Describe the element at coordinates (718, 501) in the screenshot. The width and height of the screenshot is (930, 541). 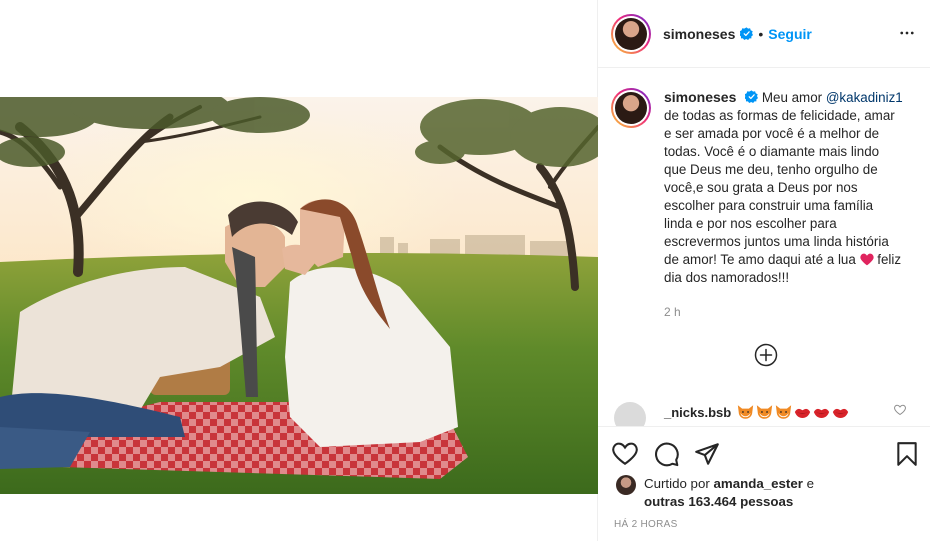
I see `likes-others-link: outras 163.464 pessoas` at that location.